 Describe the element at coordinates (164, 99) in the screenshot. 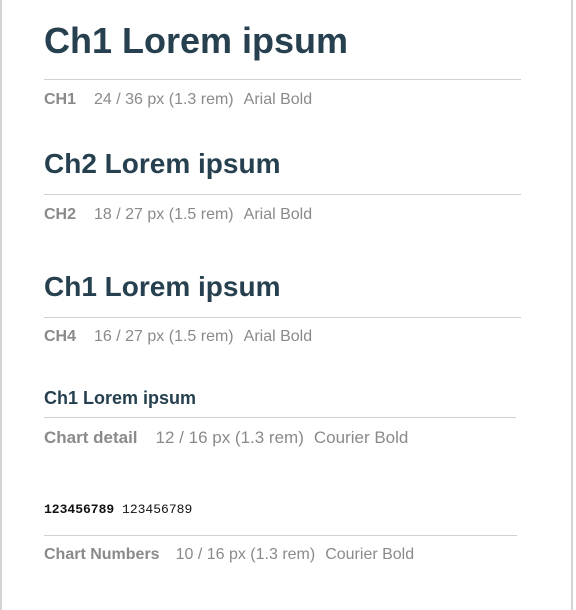

I see `spec-size: 24 / 36 px (1.3 rem)` at that location.